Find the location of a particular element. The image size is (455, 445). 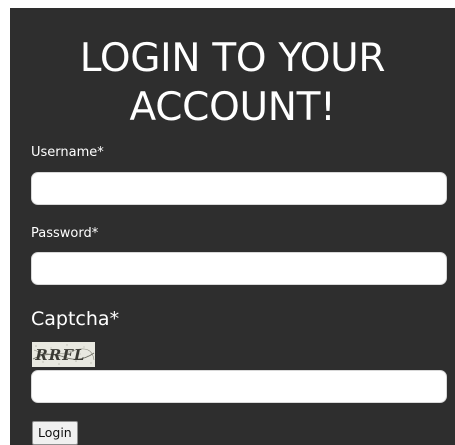

captcha-text: RRFL is located at coordinates (60, 355).